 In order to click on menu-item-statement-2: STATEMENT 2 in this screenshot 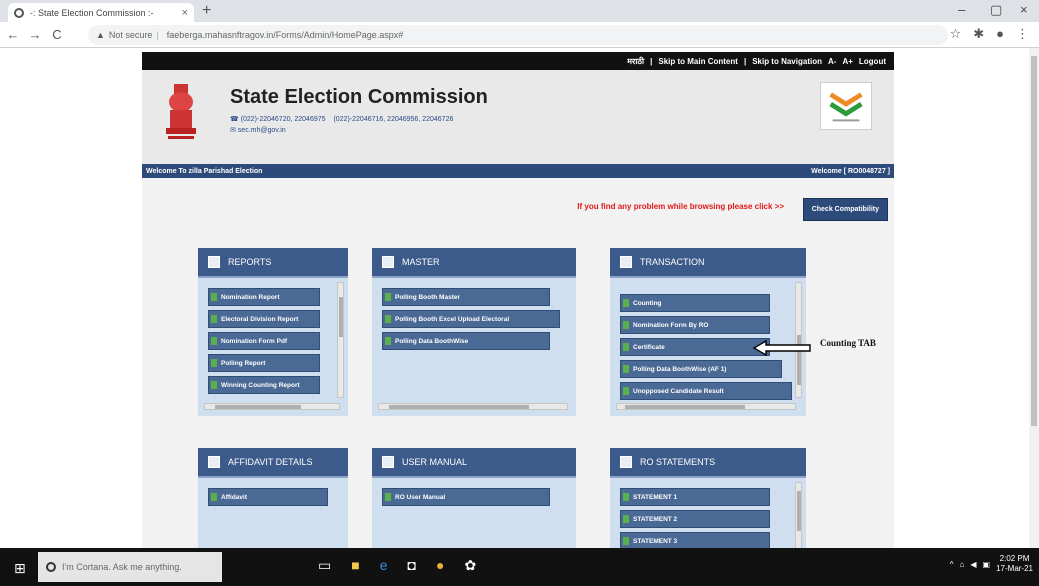, I will do `click(695, 519)`.